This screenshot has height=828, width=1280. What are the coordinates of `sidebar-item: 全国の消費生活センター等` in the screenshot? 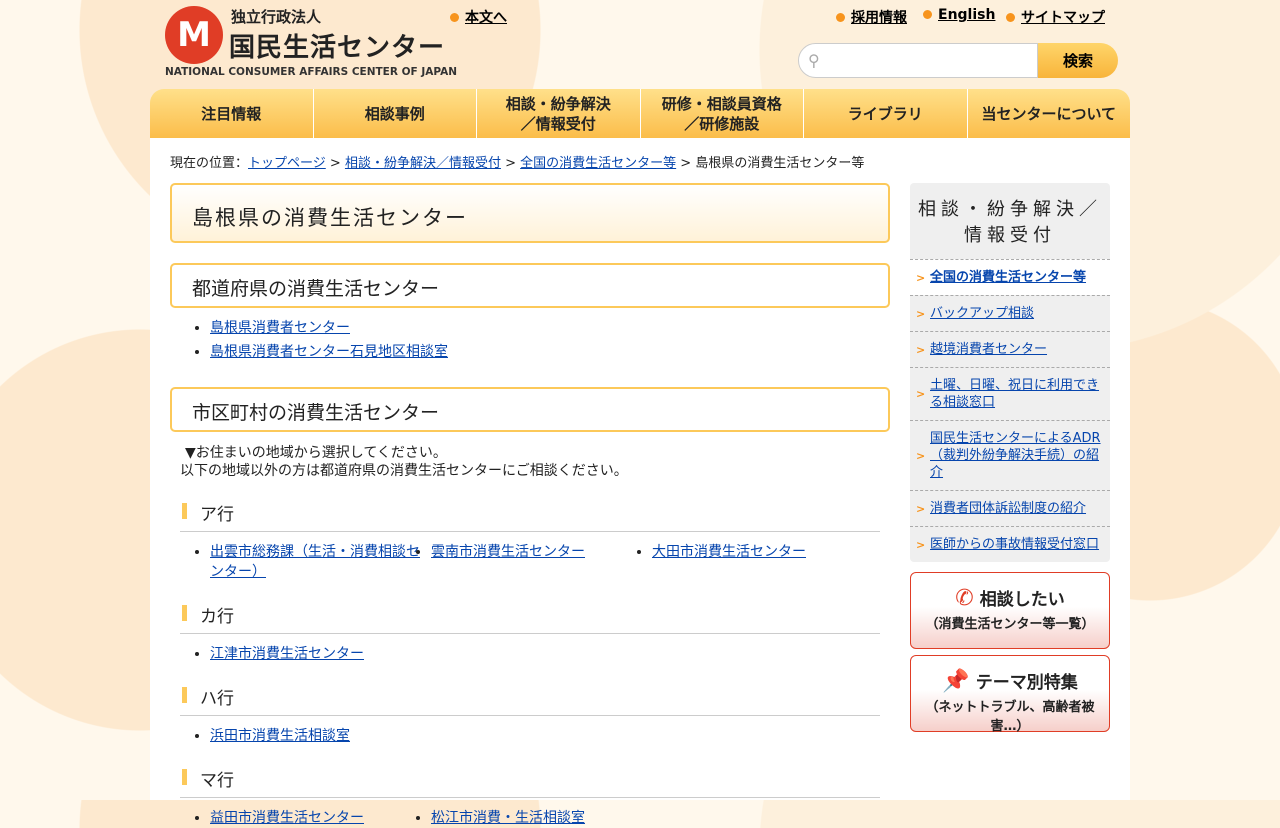 It's located at (1010, 277).